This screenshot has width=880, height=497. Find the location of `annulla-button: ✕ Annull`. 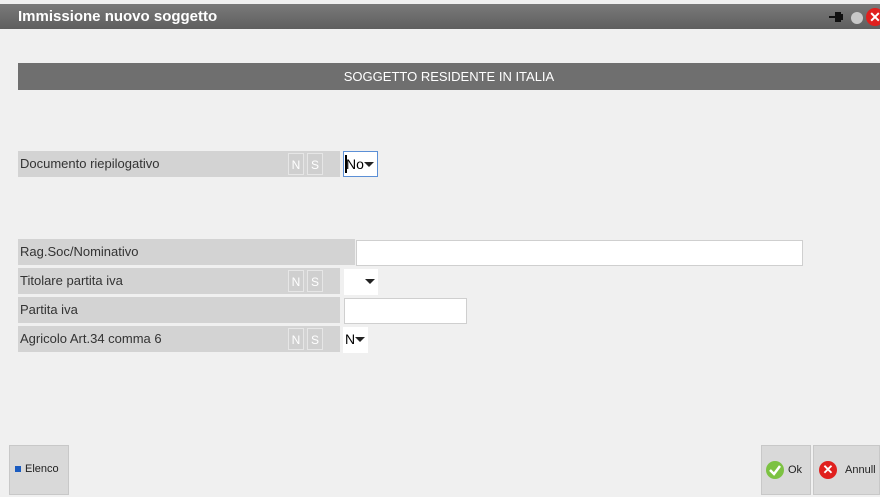

annulla-button: ✕ Annull is located at coordinates (846, 470).